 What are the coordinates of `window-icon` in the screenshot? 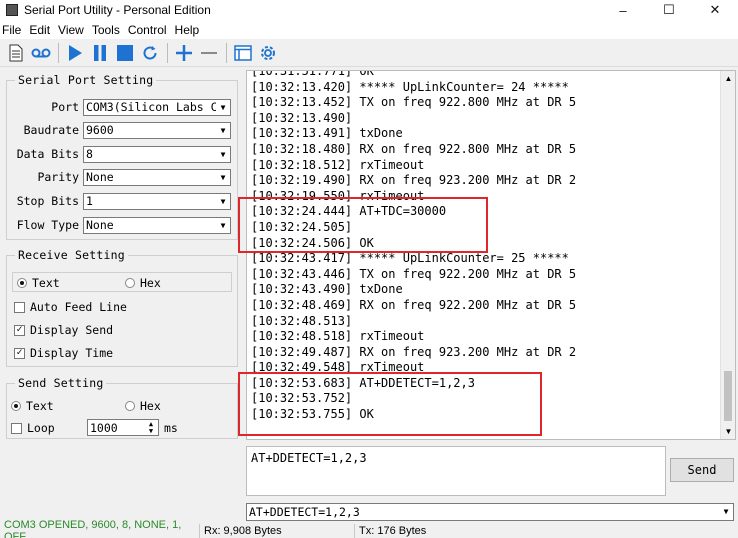 It's located at (243, 53).